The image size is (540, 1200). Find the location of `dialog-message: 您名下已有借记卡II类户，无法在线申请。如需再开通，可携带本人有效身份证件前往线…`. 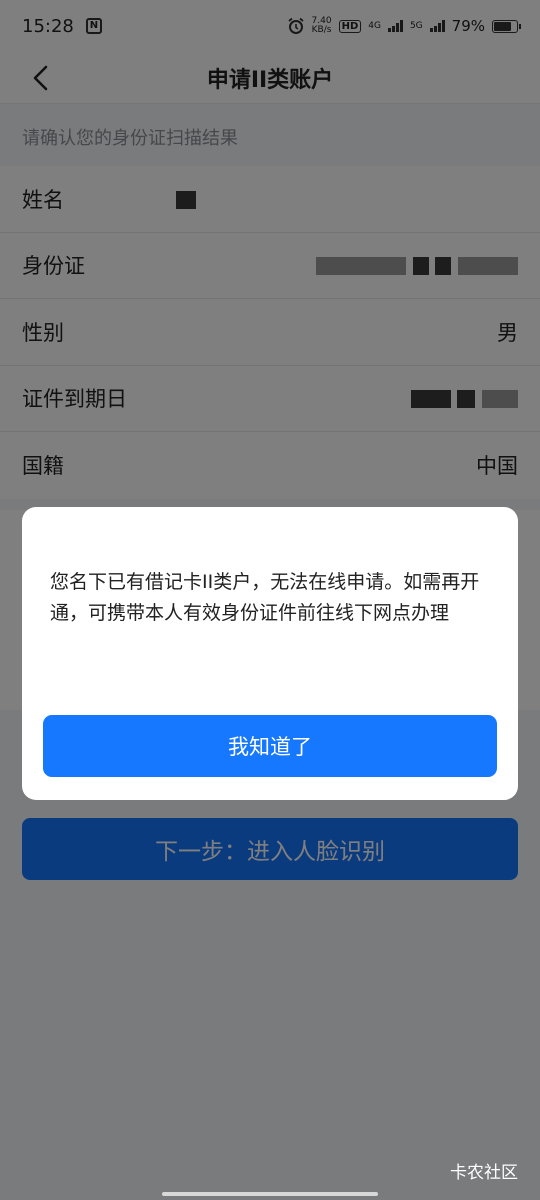

dialog-message: 您名下已有借记卡II类户，无法在线申请。如需再开通，可携带本人有效身份证件前往线… is located at coordinates (265, 597).